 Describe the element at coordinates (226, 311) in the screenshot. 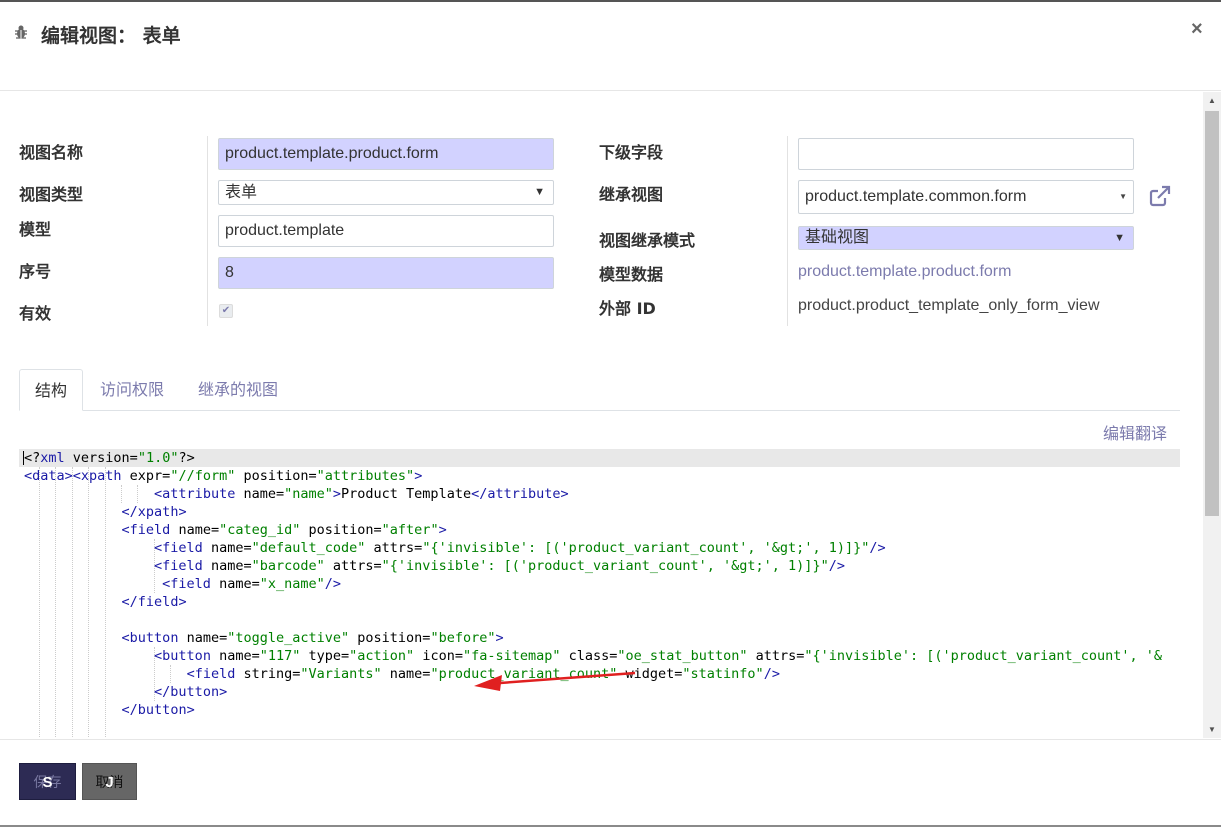

I see `active-checkbox: ✔` at that location.